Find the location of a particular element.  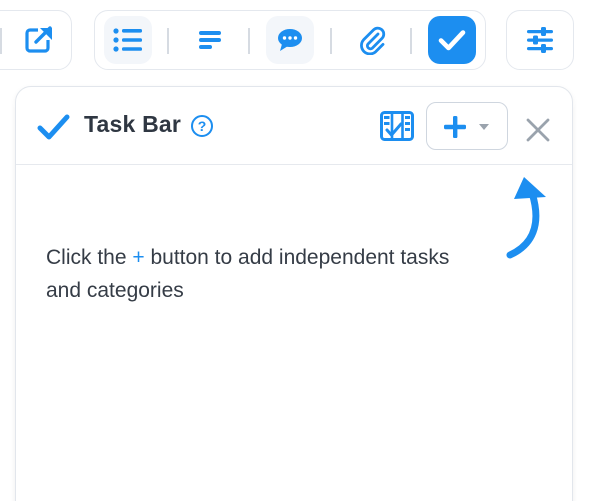

open-external-button is located at coordinates (40, 40).